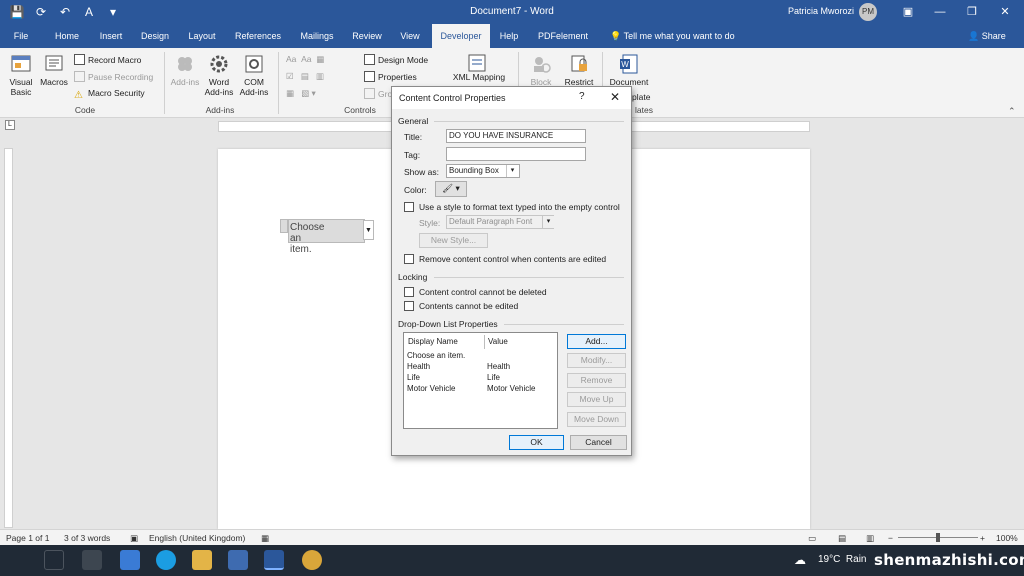  I want to click on move-up-button: Move Up, so click(596, 399).